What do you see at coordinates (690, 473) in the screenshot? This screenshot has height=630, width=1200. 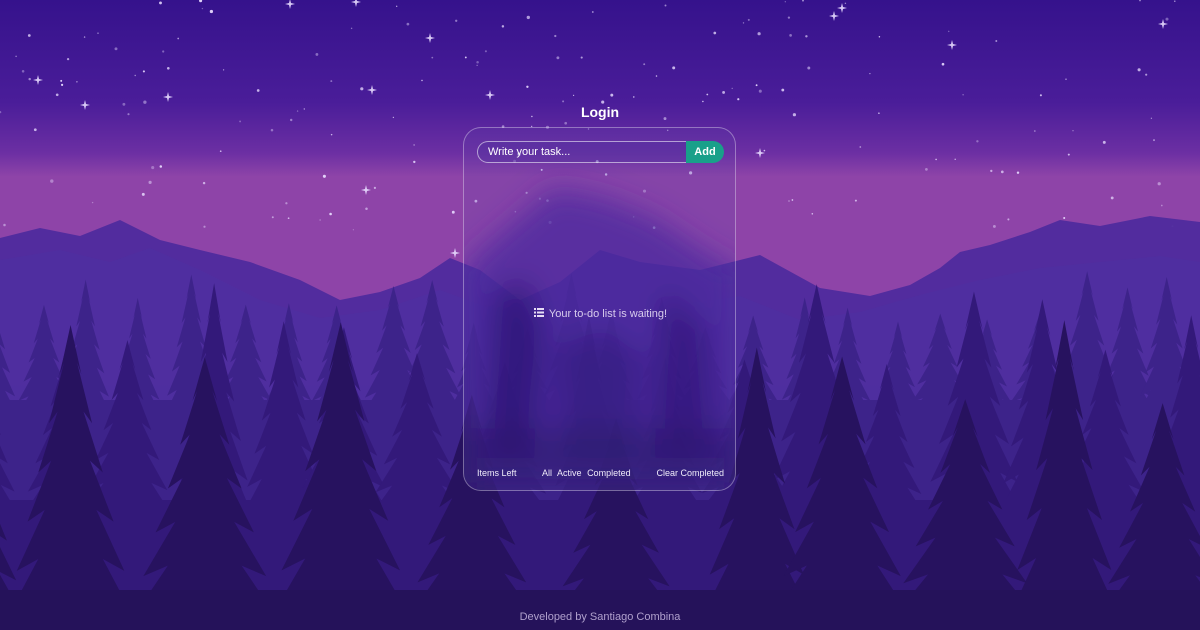 I see `clear-completed-button: Clear Completed` at bounding box center [690, 473].